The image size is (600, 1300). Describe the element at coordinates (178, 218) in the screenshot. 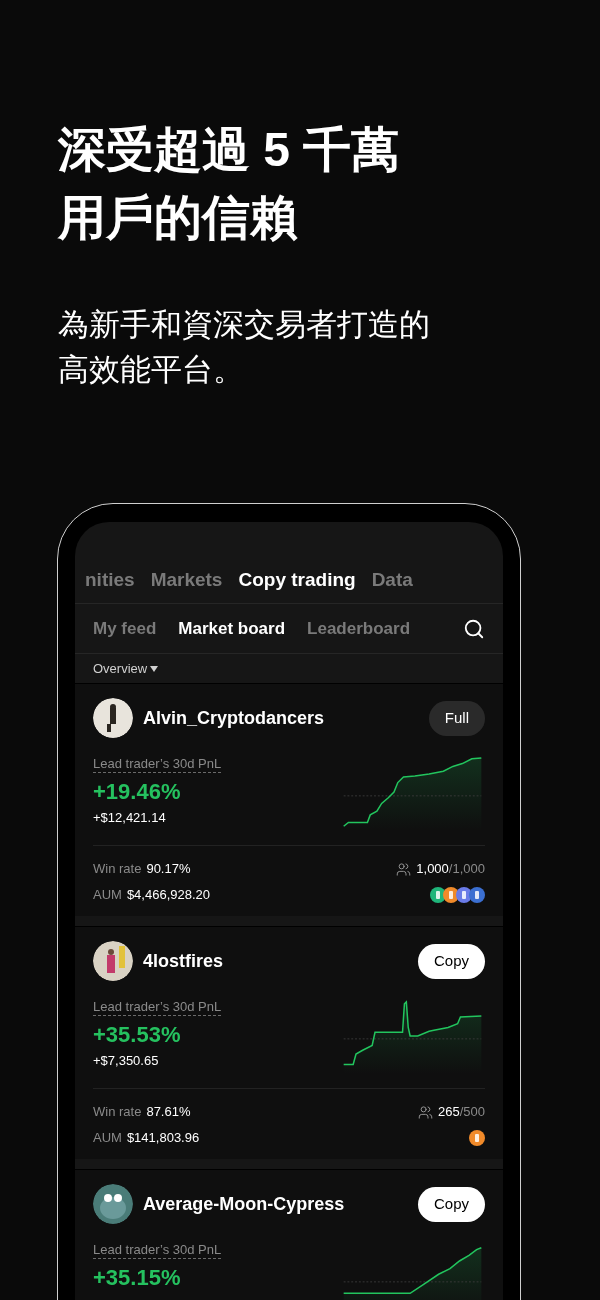

I see `headline: 用戶的信賴` at that location.